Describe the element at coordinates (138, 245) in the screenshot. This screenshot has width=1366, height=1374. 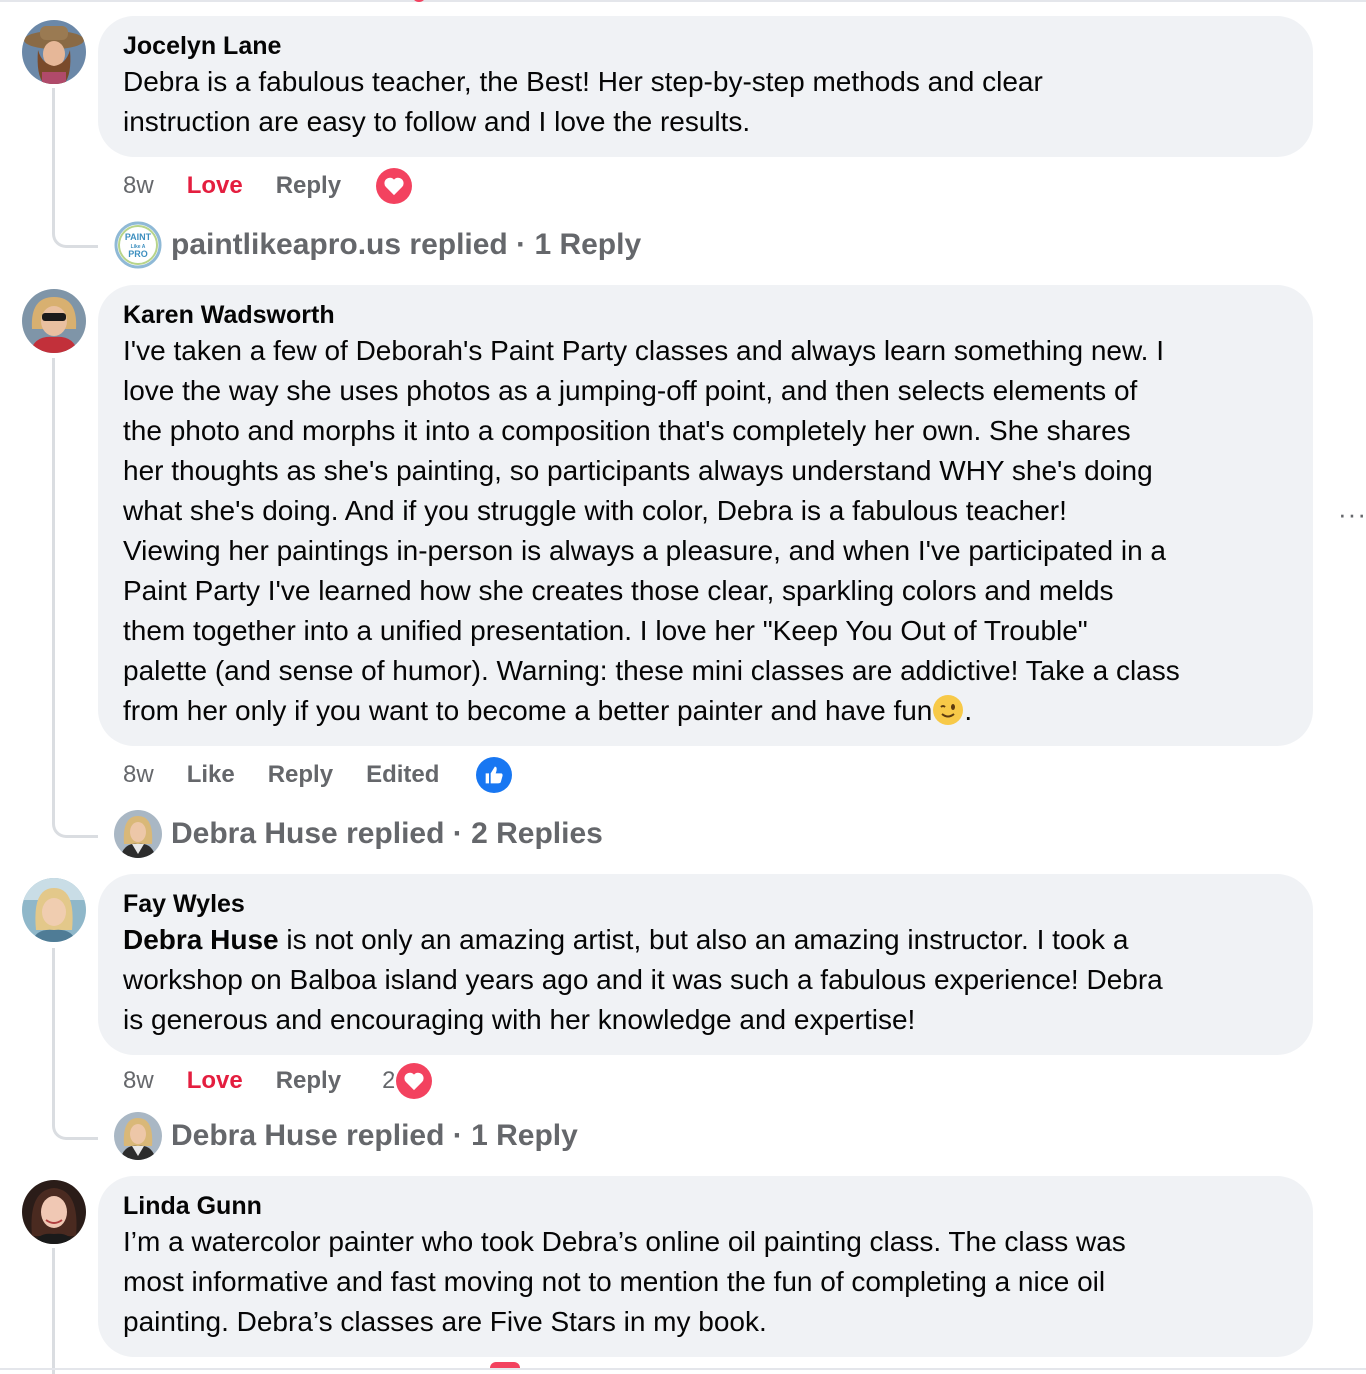
I see `paintlikeapro-avatar: PAINT Like A PRO` at that location.